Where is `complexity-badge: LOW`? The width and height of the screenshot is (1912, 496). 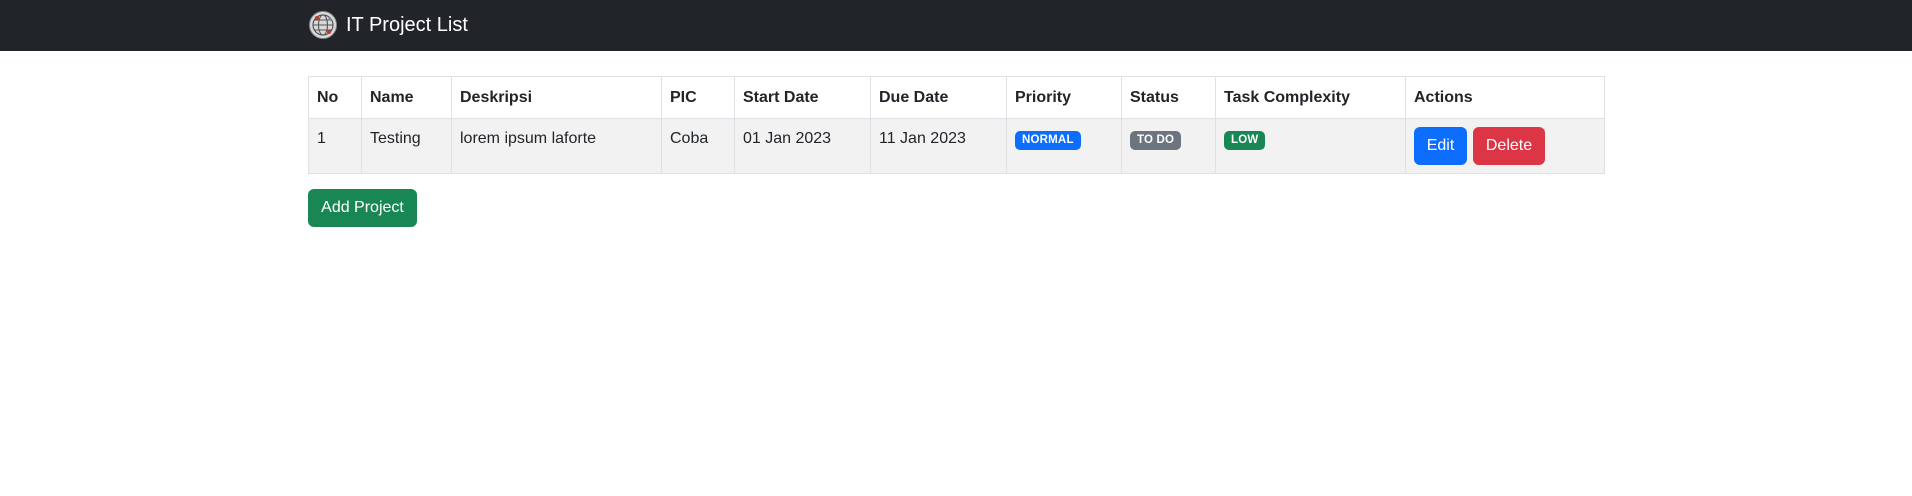 complexity-badge: LOW is located at coordinates (1245, 140).